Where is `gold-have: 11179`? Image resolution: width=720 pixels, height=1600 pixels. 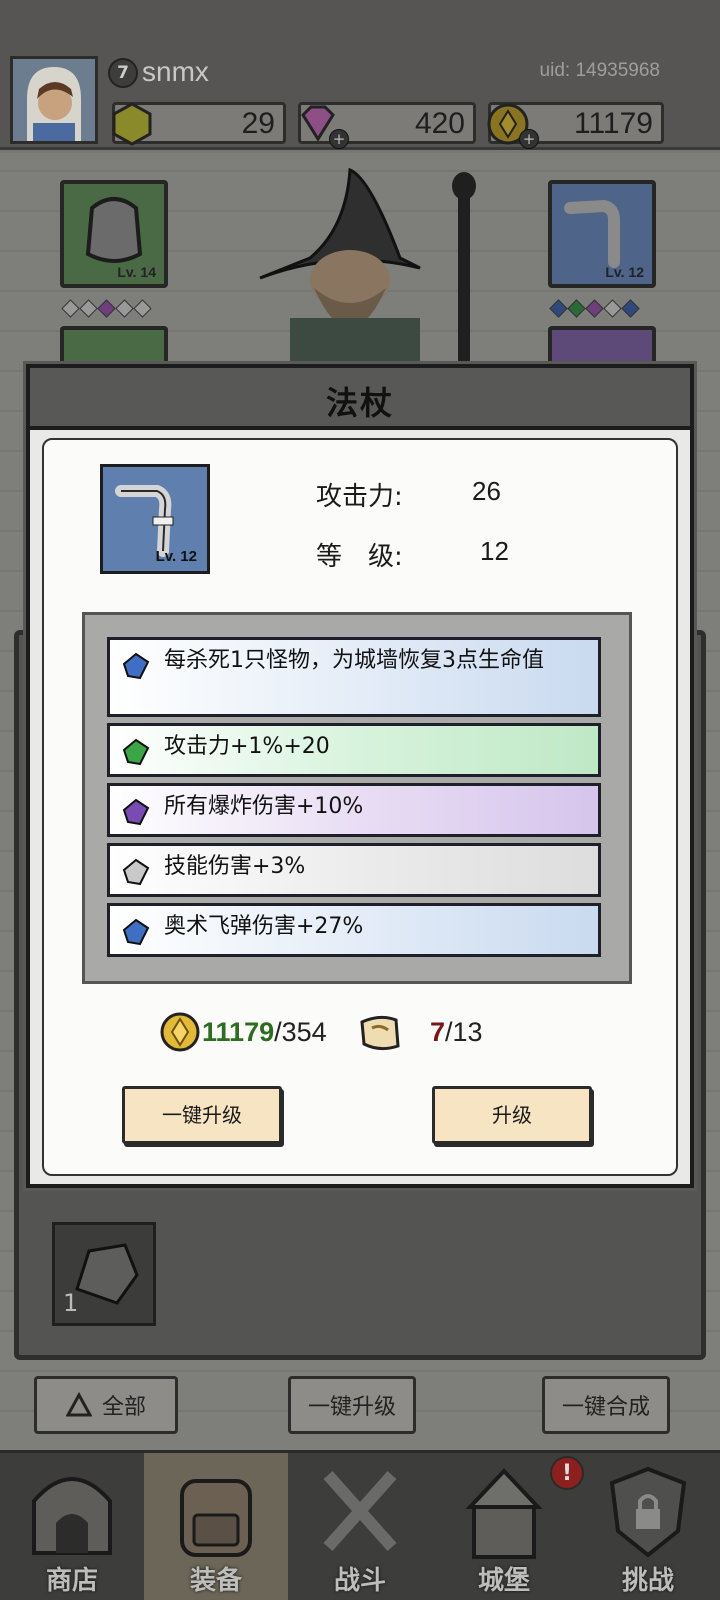 gold-have: 11179 is located at coordinates (238, 1031).